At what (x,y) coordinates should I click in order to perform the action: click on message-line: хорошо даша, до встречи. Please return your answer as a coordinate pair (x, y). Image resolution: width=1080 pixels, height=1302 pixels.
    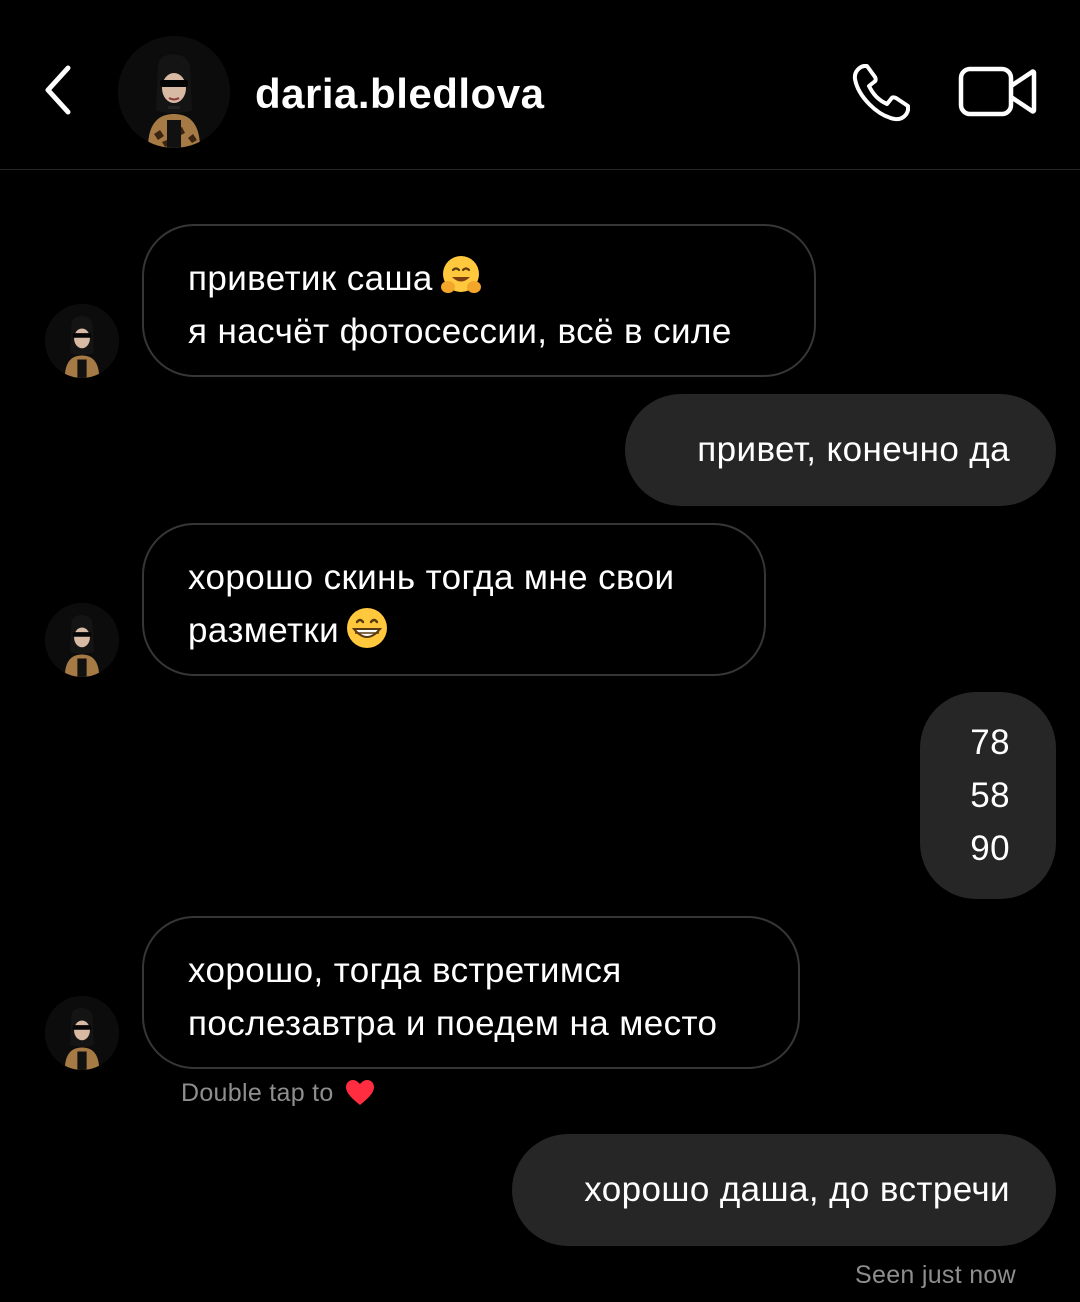
    Looking at the image, I should click on (797, 1189).